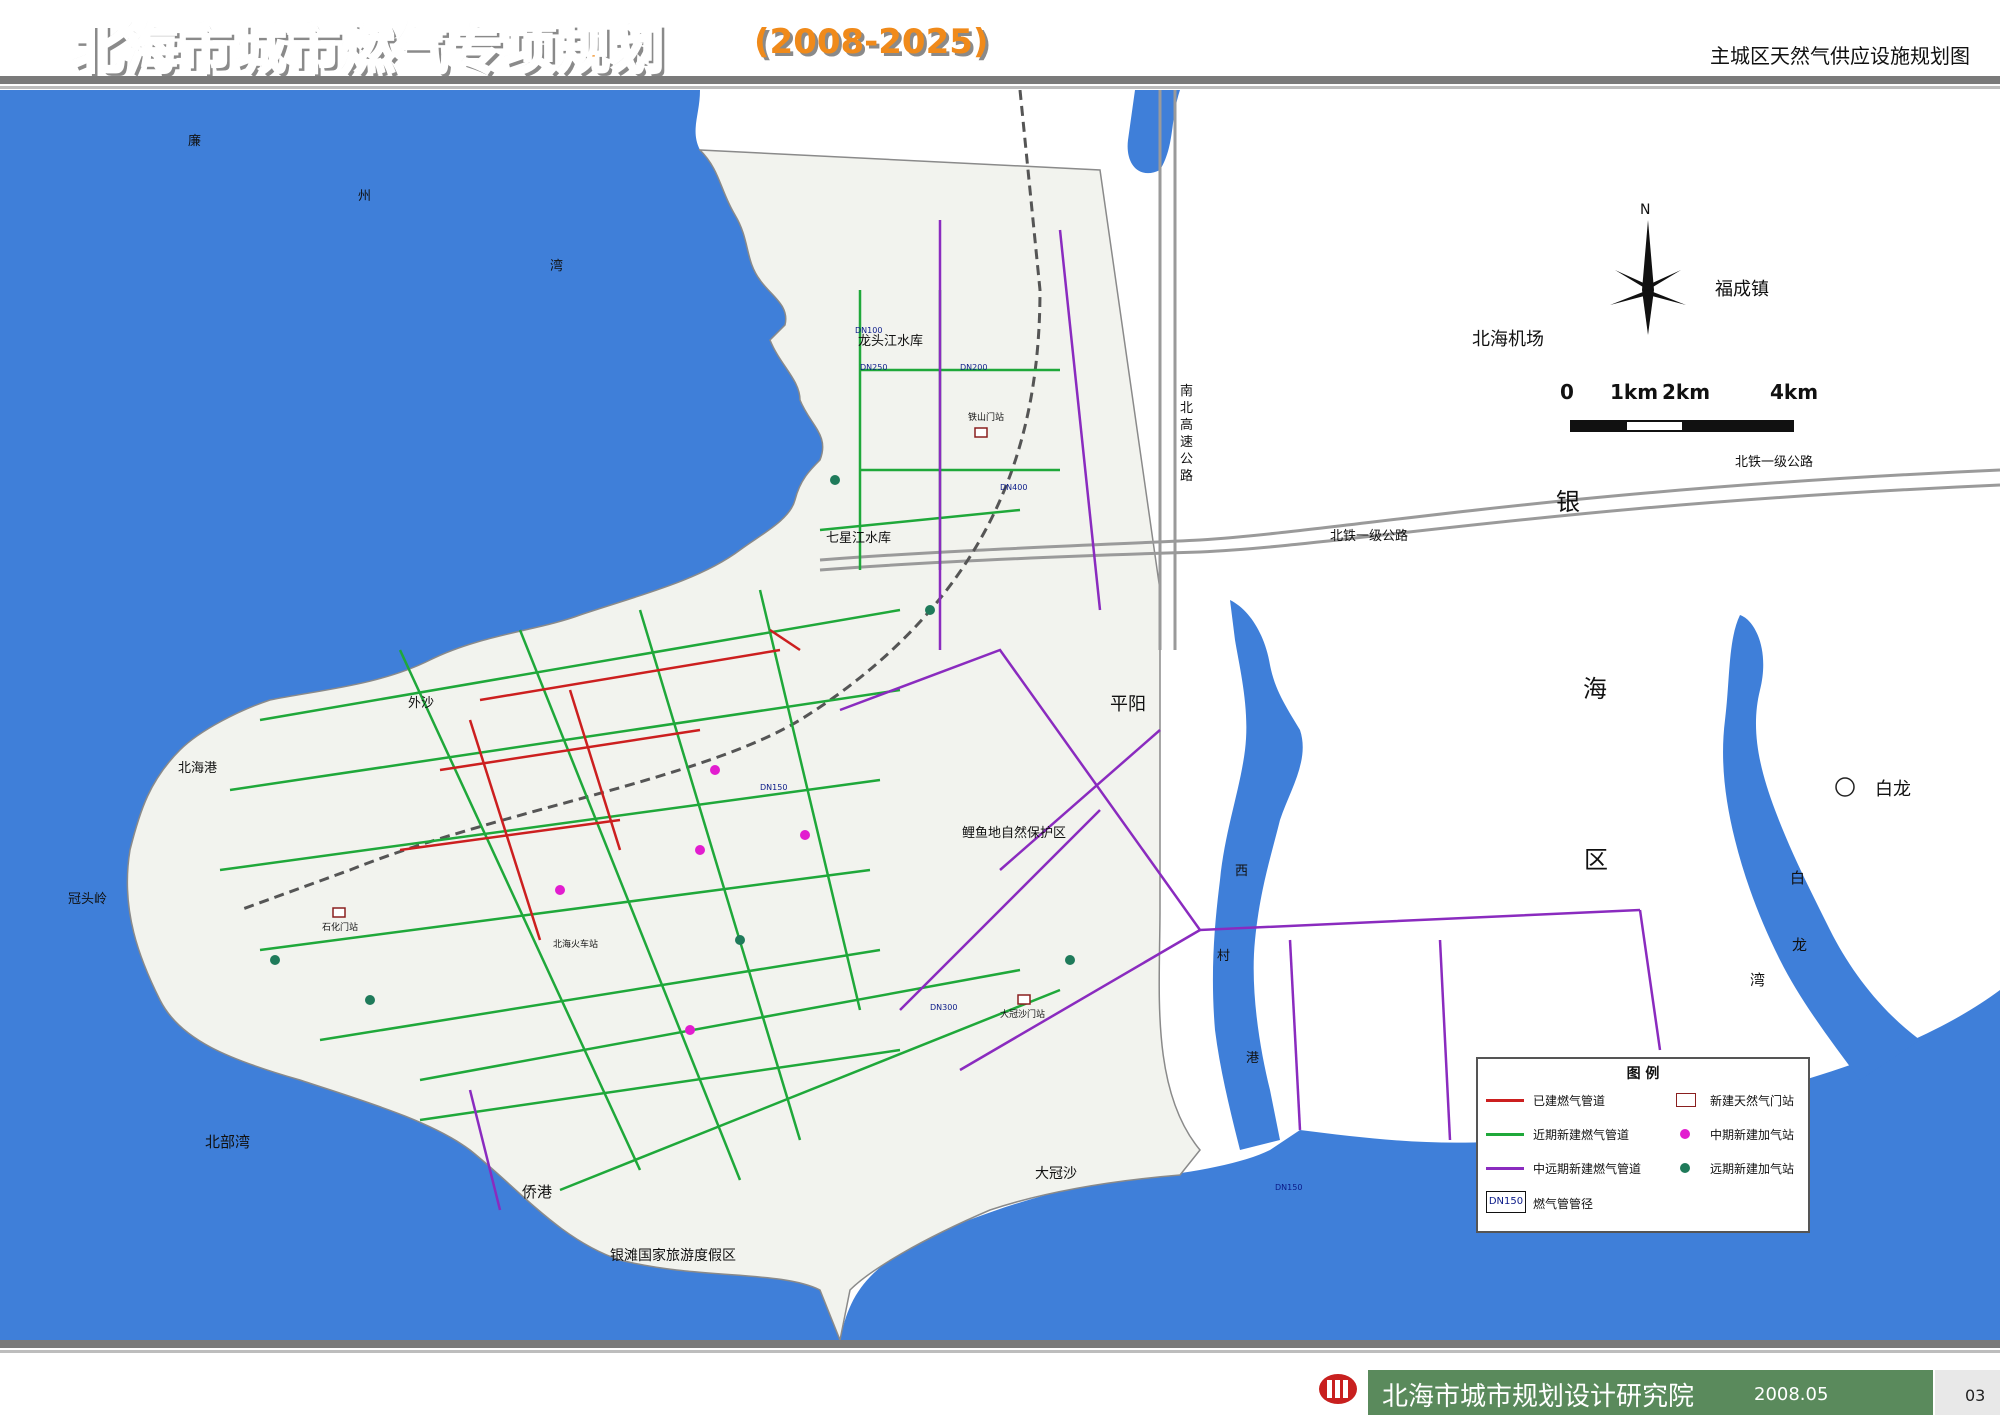  I want to click on place-xicun-1: 西, so click(1241, 871).